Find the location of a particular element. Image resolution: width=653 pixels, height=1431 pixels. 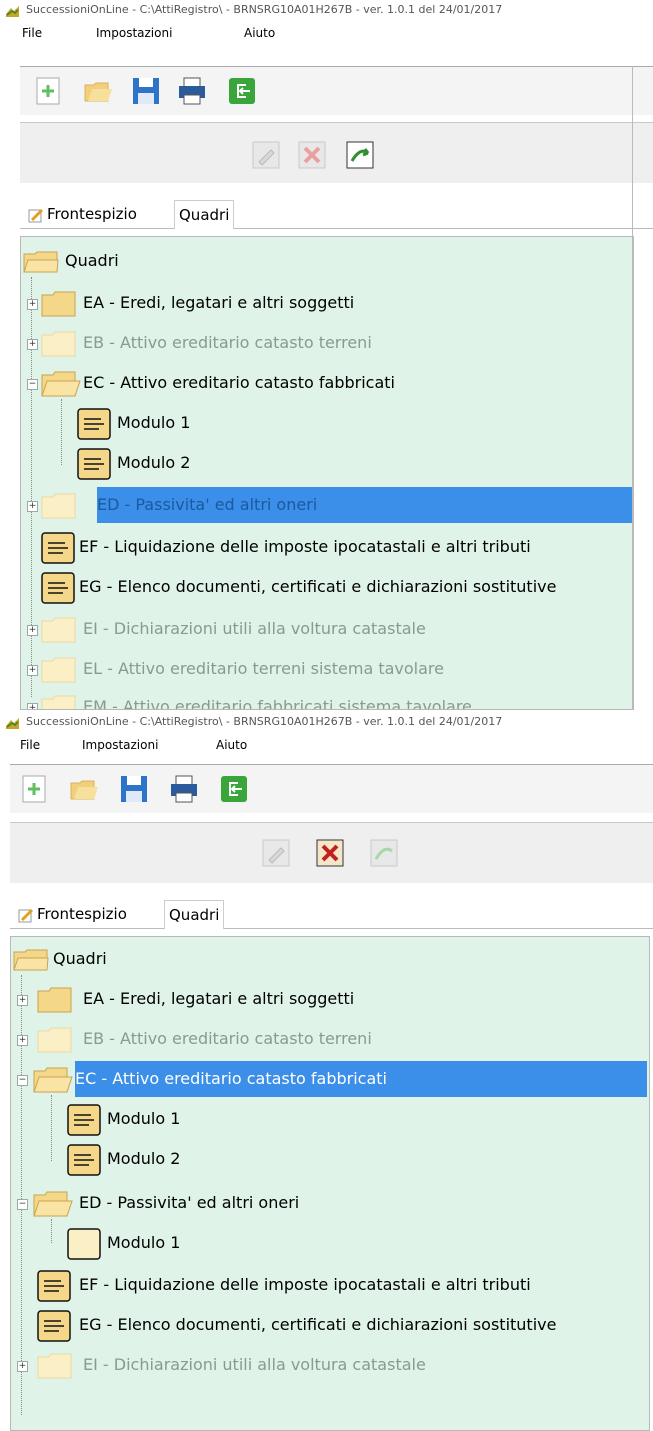

tree-node-ed: + ED - Passivita' ed altri oneri is located at coordinates (327, 505).